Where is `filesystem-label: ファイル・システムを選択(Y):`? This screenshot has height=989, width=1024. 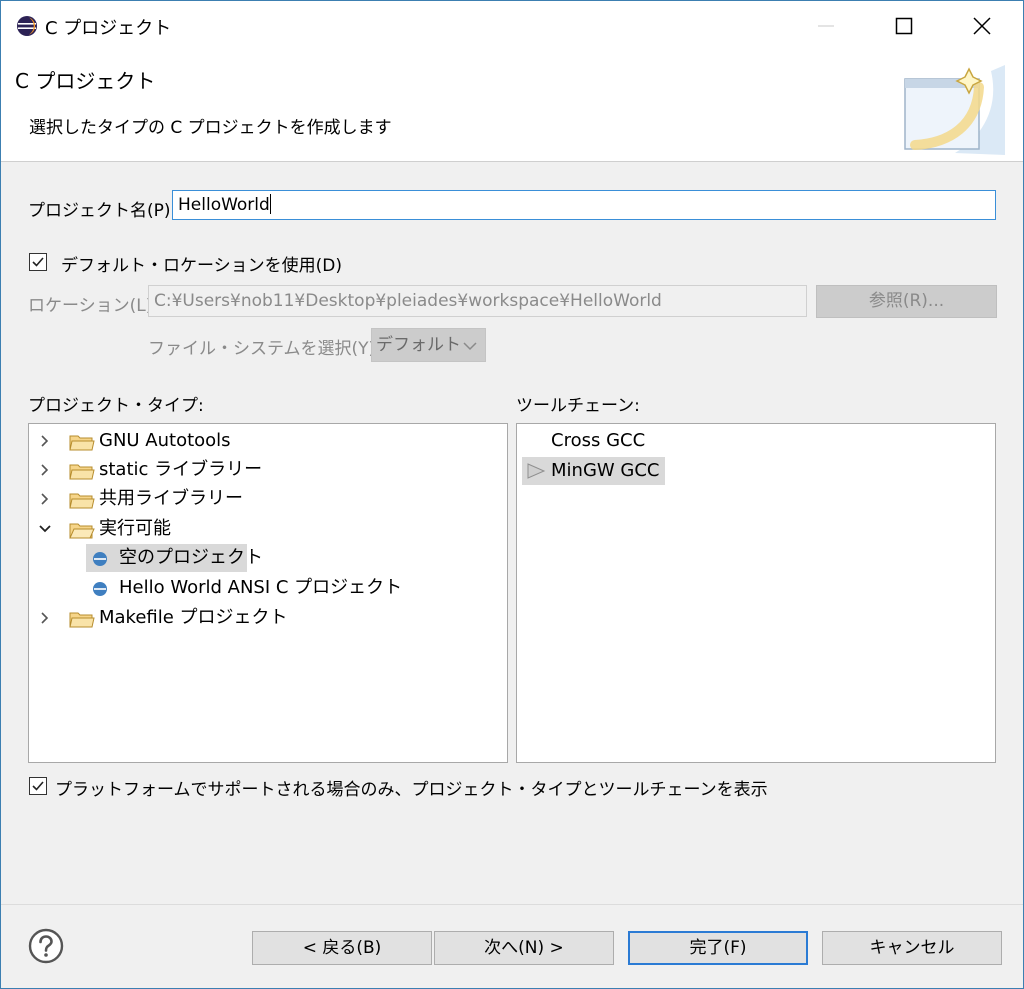 filesystem-label: ファイル・システムを選択(Y): is located at coordinates (264, 349).